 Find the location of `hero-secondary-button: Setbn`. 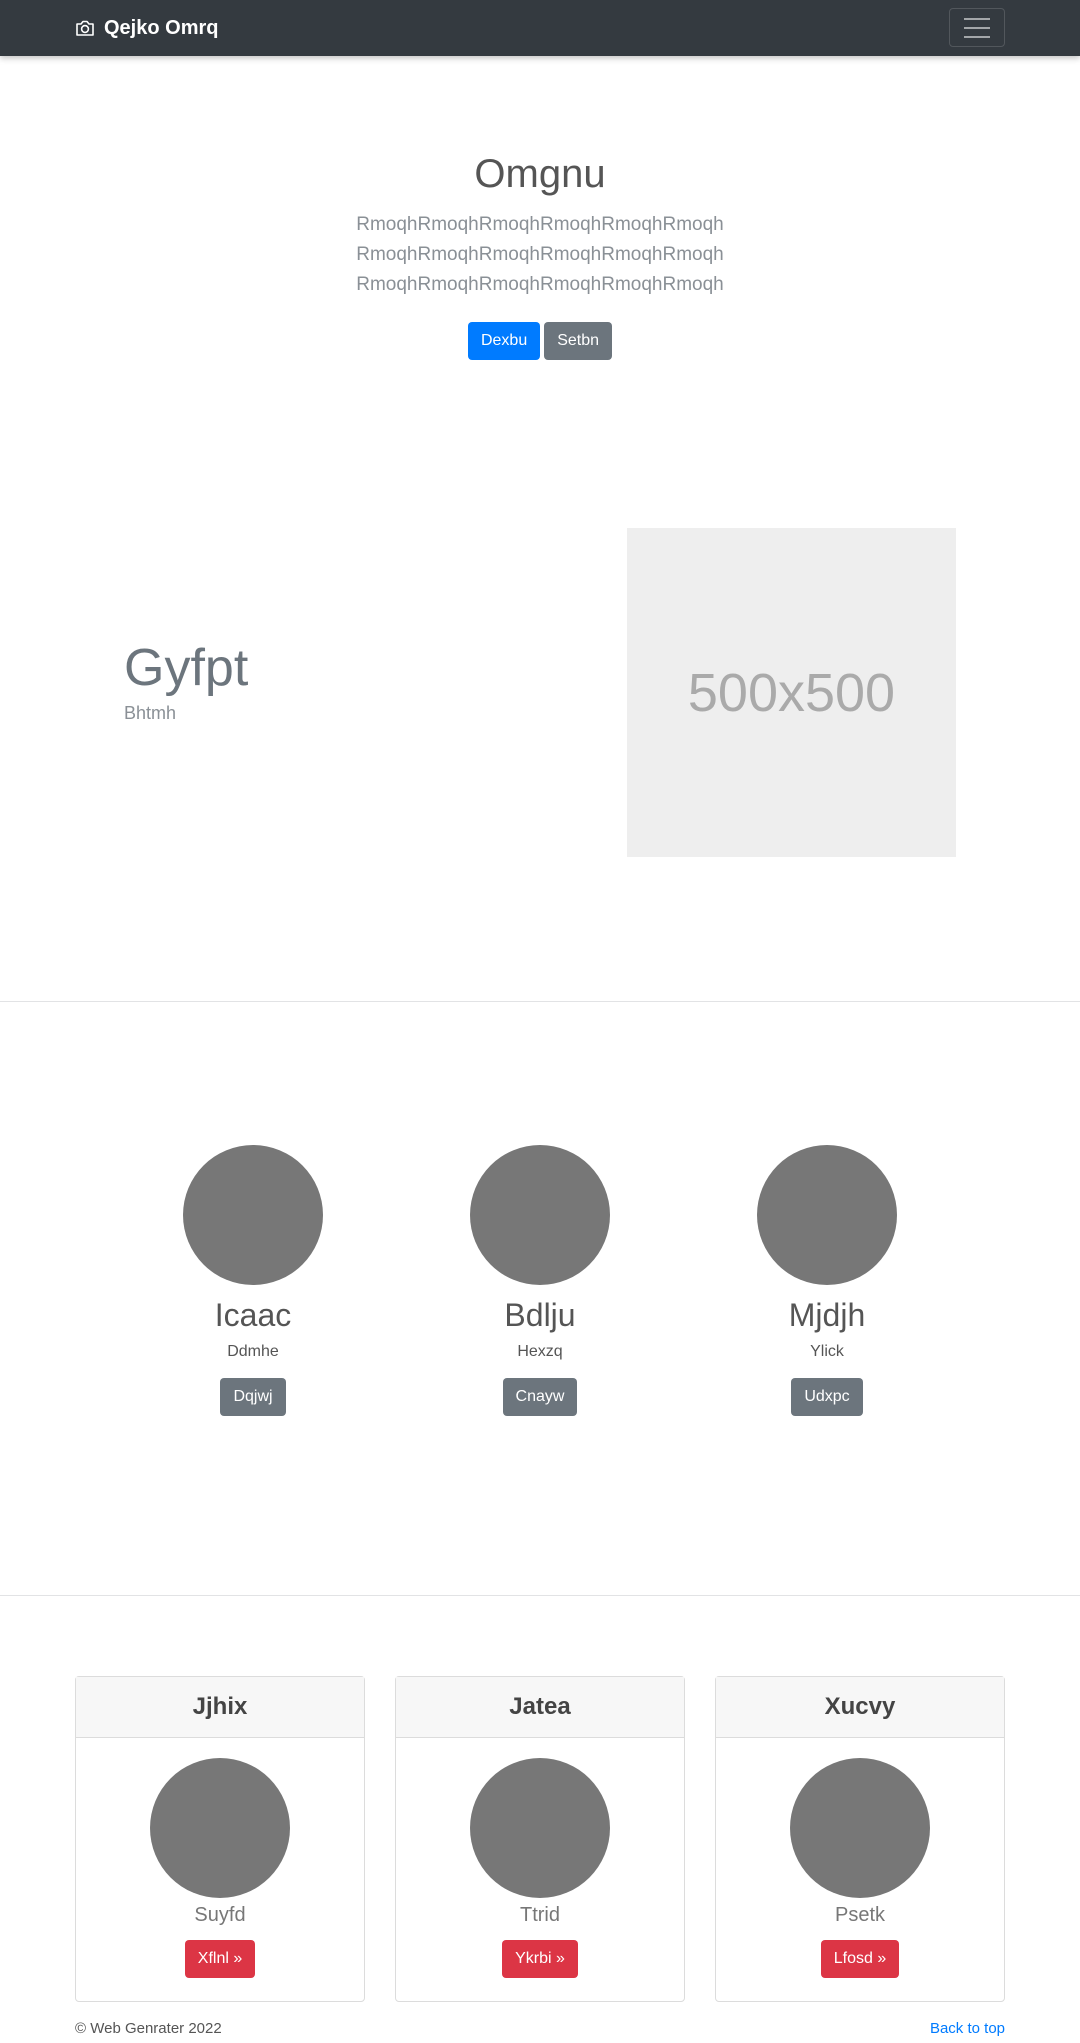

hero-secondary-button: Setbn is located at coordinates (578, 341).